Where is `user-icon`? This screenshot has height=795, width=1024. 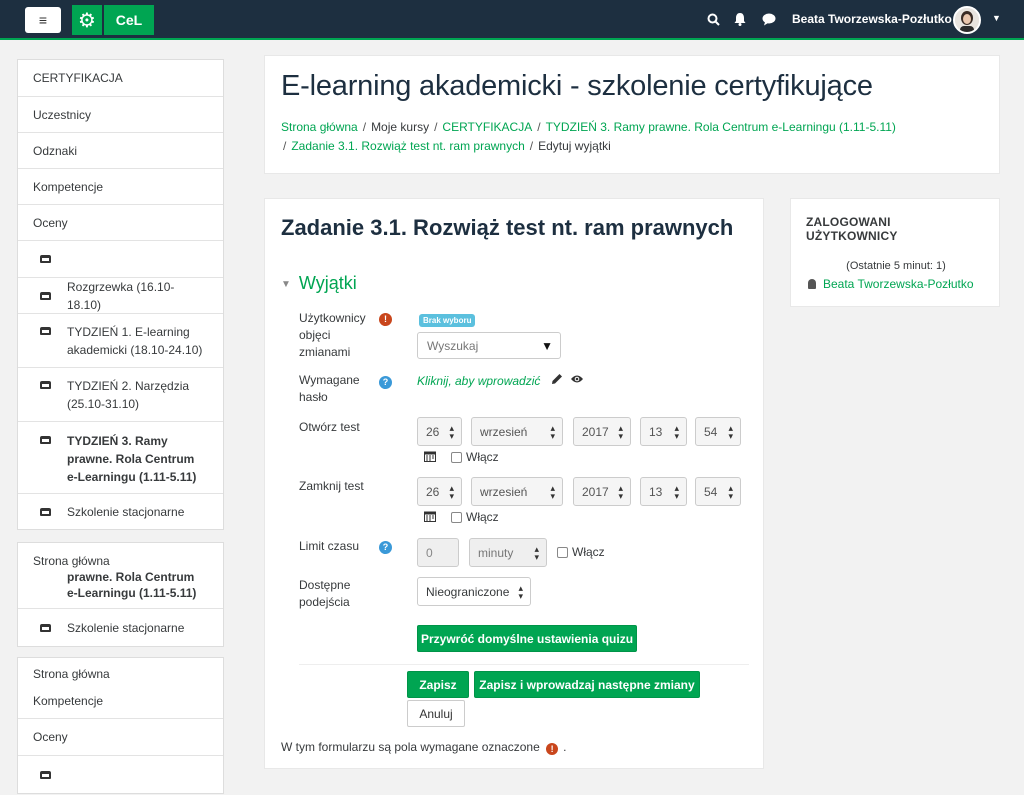
user-icon is located at coordinates (812, 284).